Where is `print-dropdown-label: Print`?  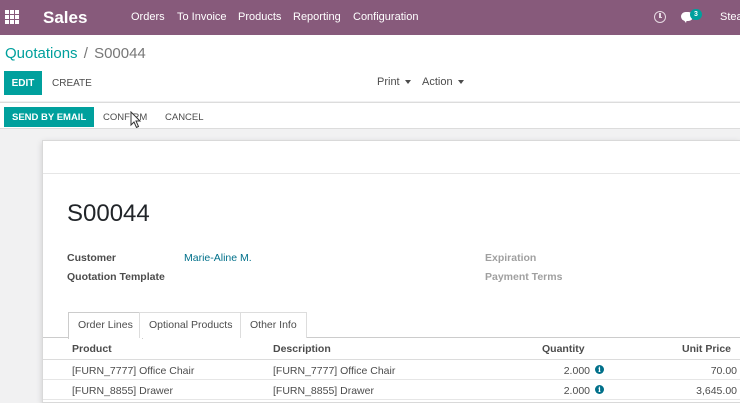
print-dropdown-label: Print is located at coordinates (388, 82).